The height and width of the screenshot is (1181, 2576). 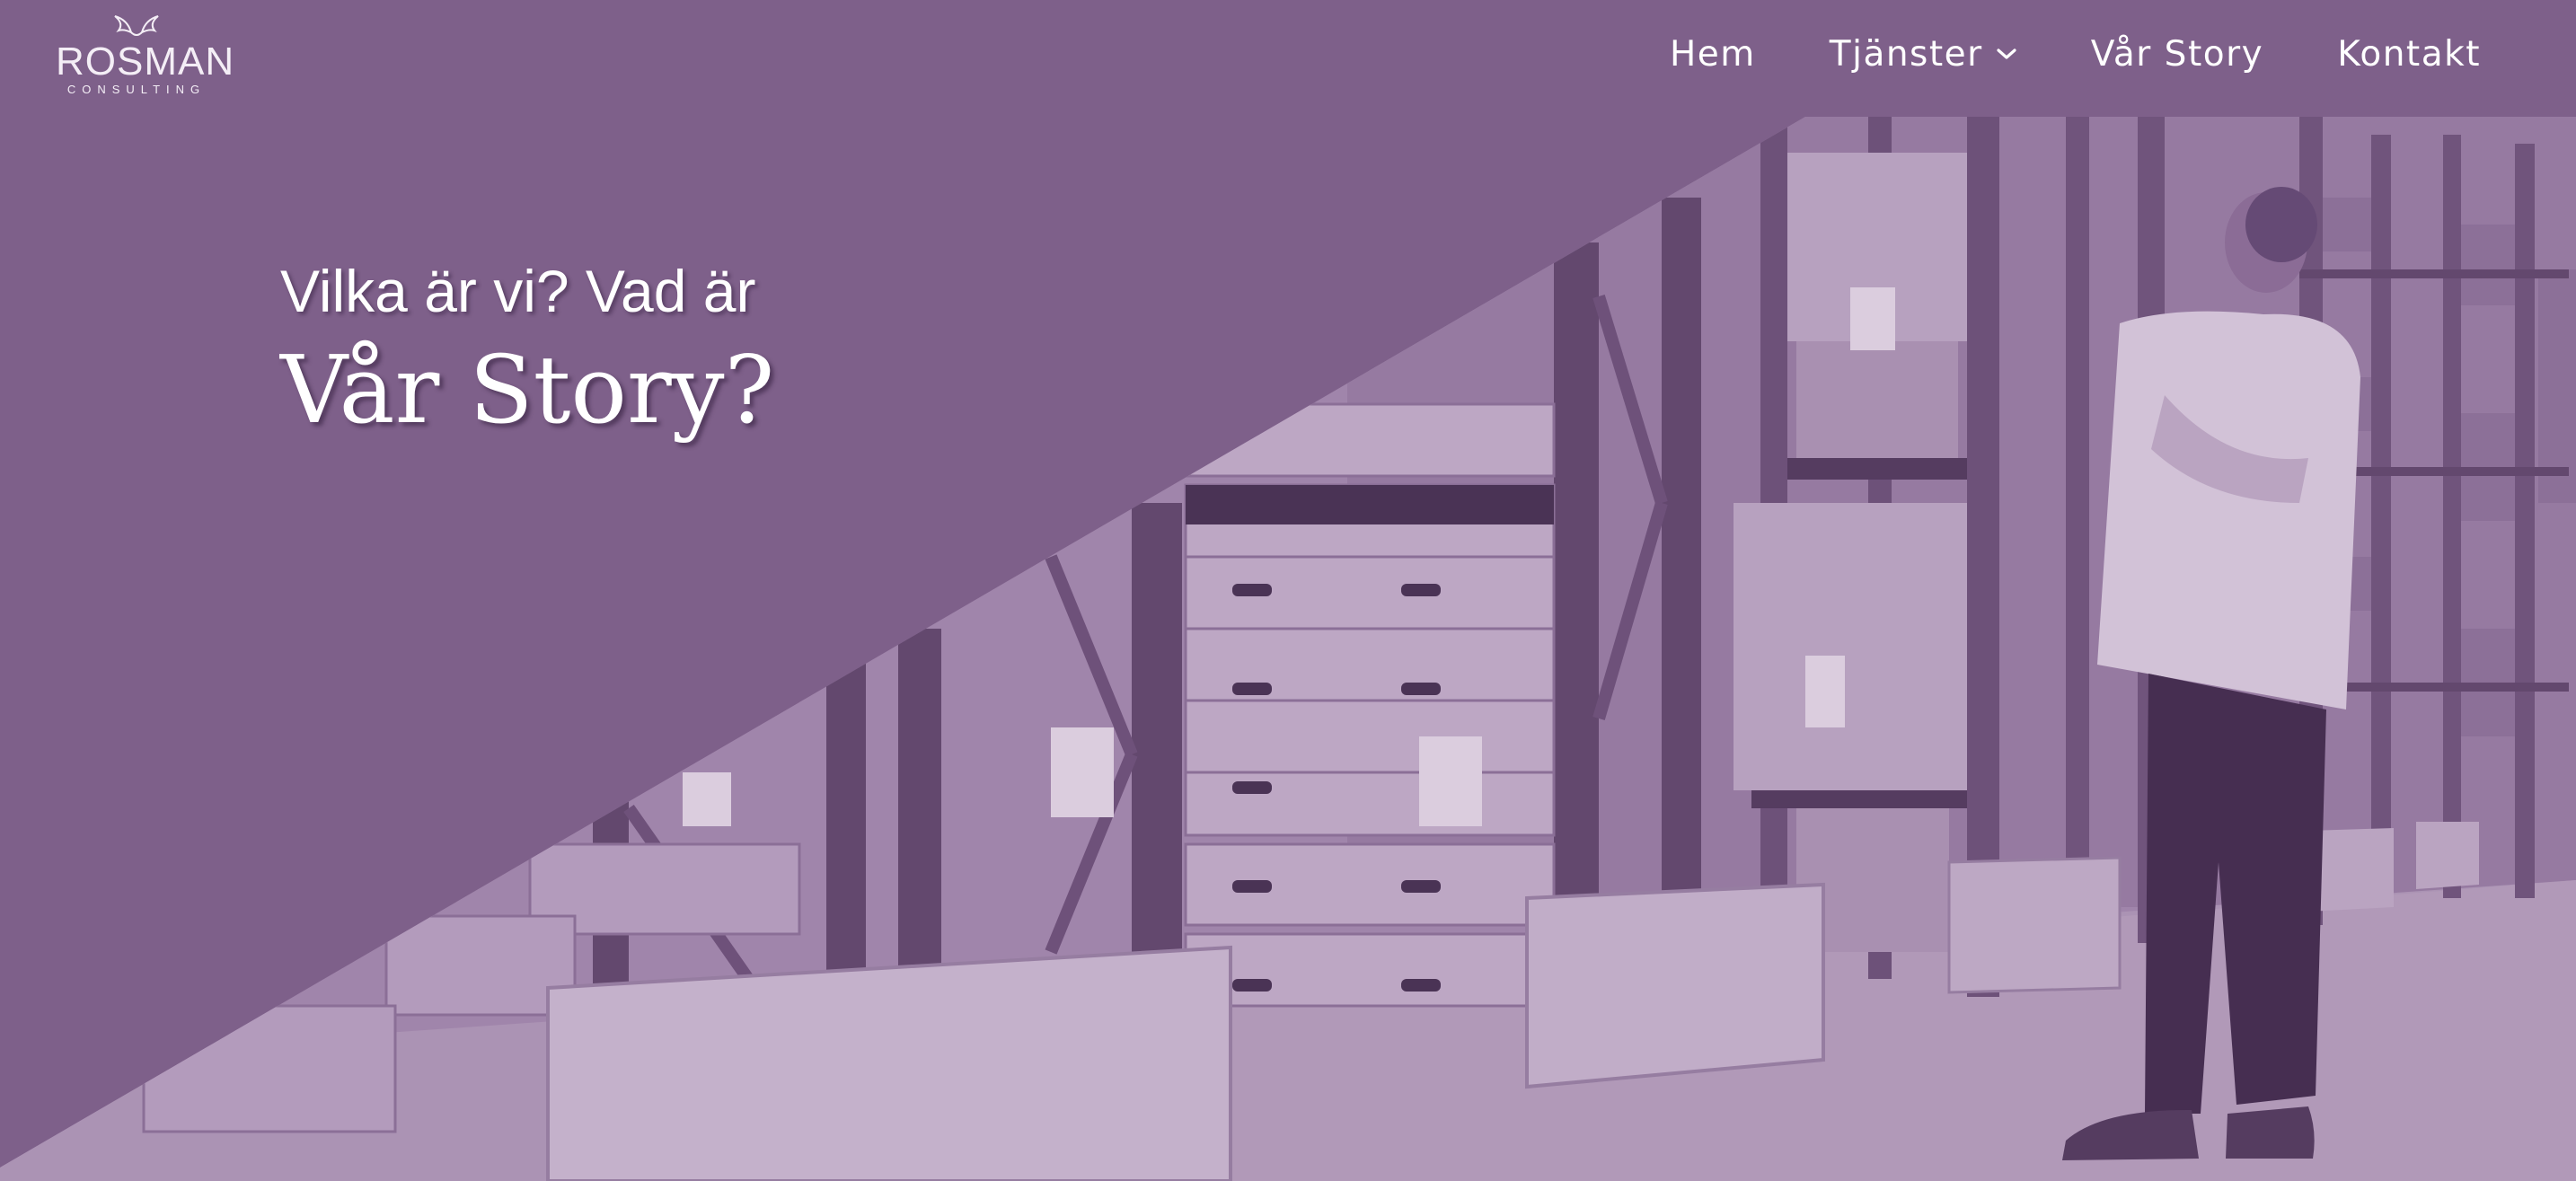 What do you see at coordinates (527, 390) in the screenshot?
I see `hero-title: Vår Story?` at bounding box center [527, 390].